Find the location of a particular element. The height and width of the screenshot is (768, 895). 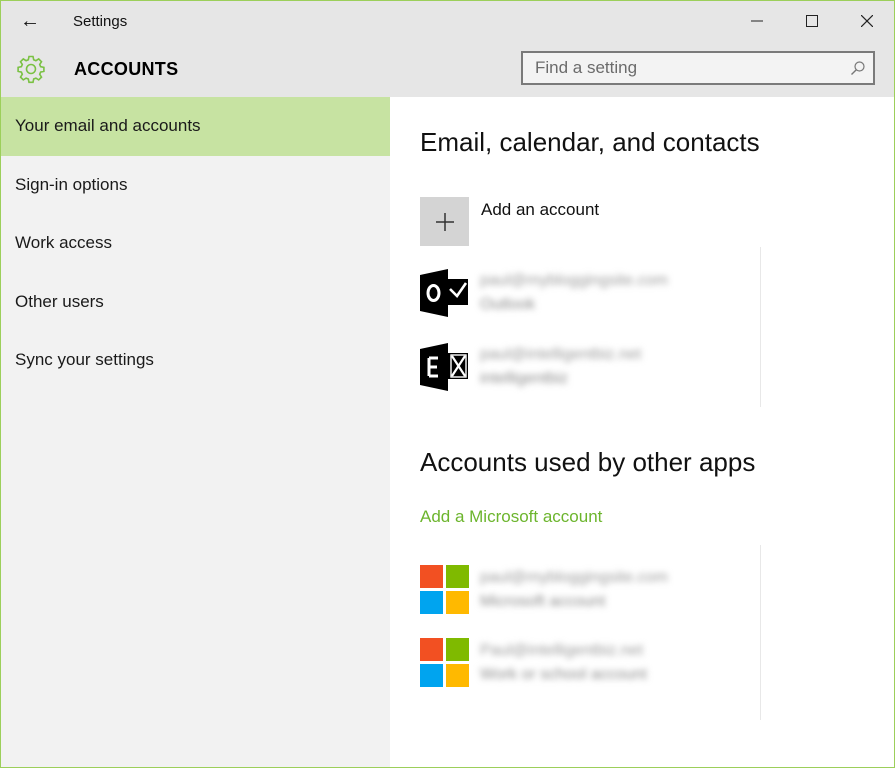

gear-icon-container is located at coordinates (31, 69).